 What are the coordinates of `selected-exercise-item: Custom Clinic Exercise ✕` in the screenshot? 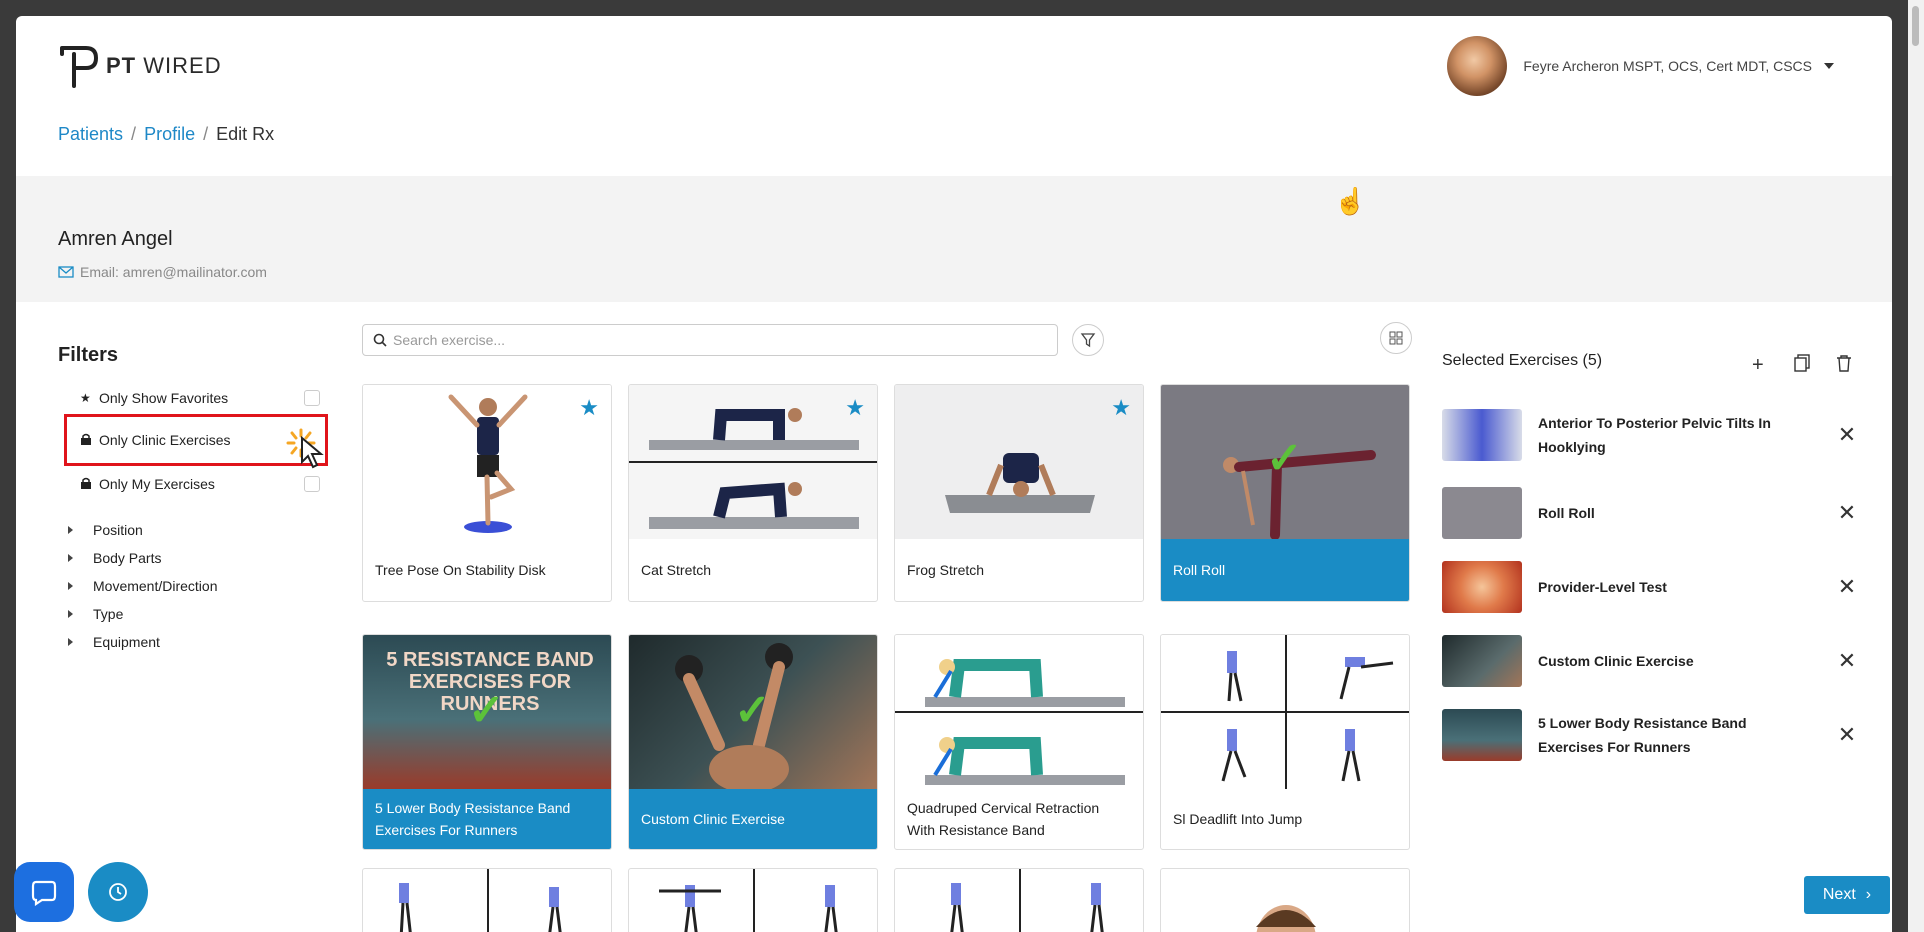 It's located at (1652, 661).